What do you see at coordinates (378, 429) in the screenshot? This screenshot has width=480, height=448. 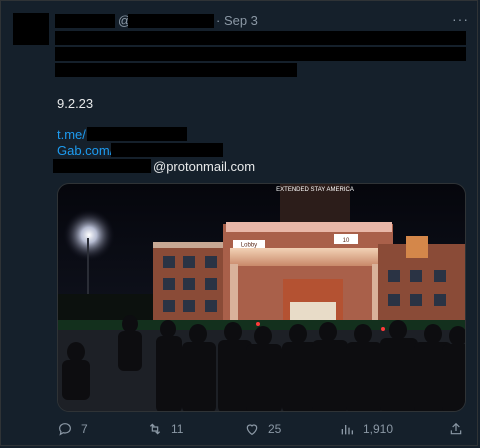 I see `views-count: 1,910` at bounding box center [378, 429].